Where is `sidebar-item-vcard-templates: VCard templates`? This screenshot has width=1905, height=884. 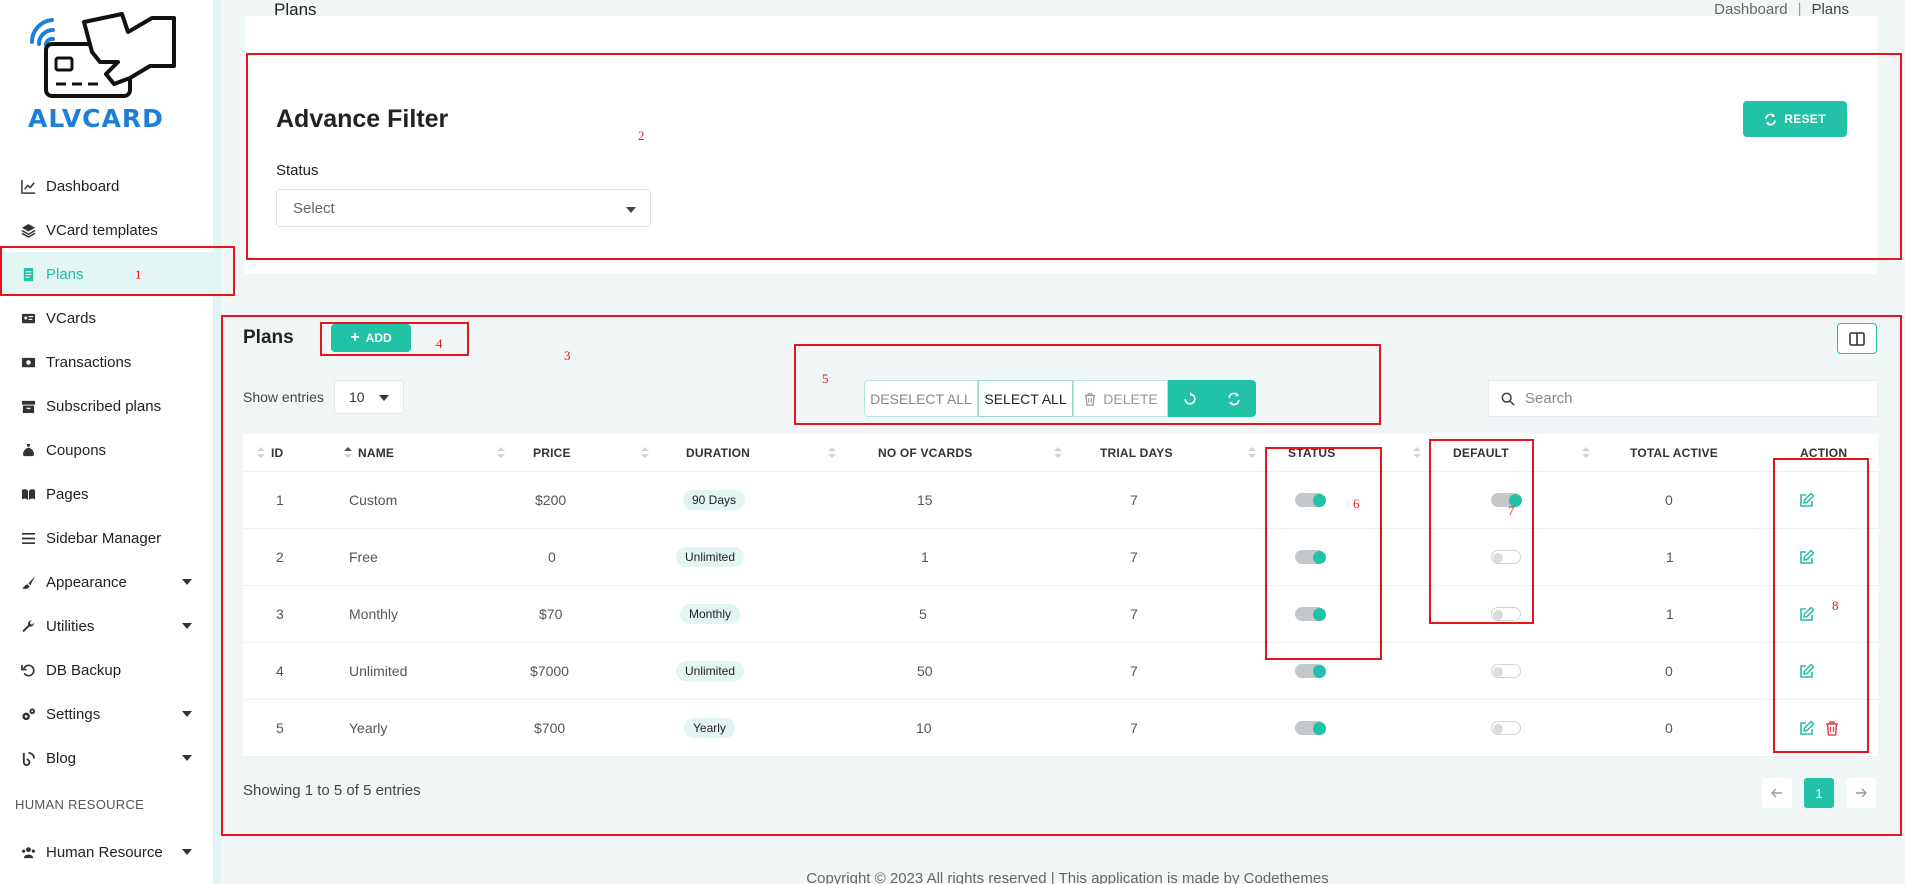 sidebar-item-vcard-templates: VCard templates is located at coordinates (107, 230).